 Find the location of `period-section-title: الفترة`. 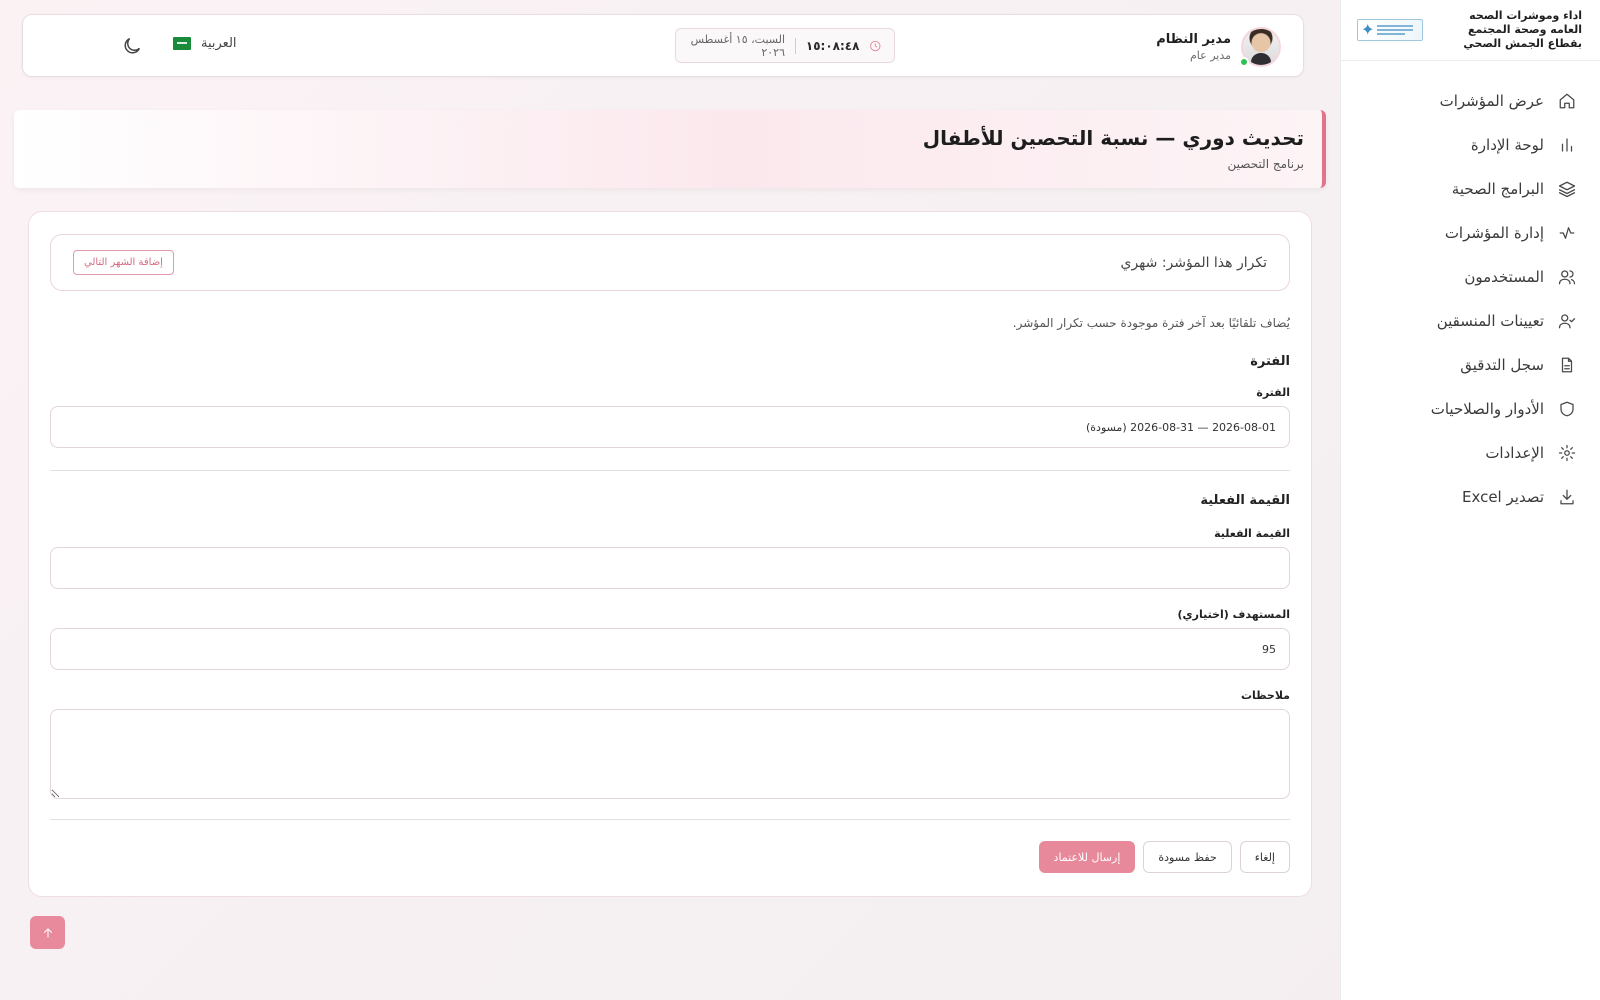

period-section-title: الفترة is located at coordinates (1270, 361).